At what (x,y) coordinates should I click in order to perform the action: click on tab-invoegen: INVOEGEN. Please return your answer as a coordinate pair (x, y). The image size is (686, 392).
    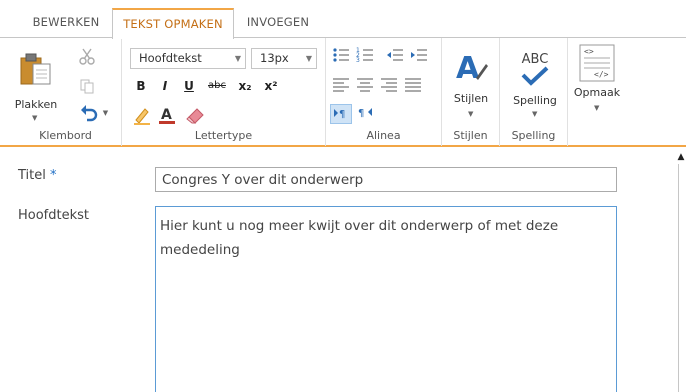
    Looking at the image, I should click on (278, 23).